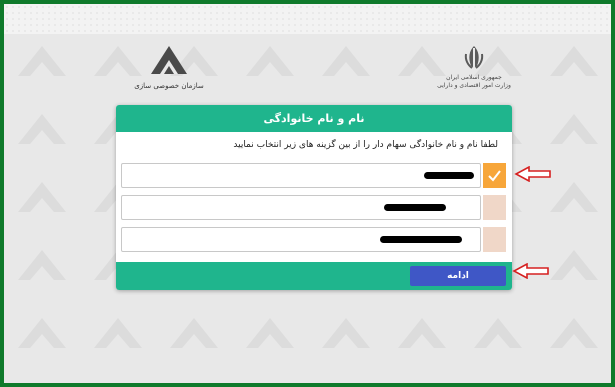  Describe the element at coordinates (169, 86) in the screenshot. I see `org-name: سازمان خصوصی سازی` at that location.